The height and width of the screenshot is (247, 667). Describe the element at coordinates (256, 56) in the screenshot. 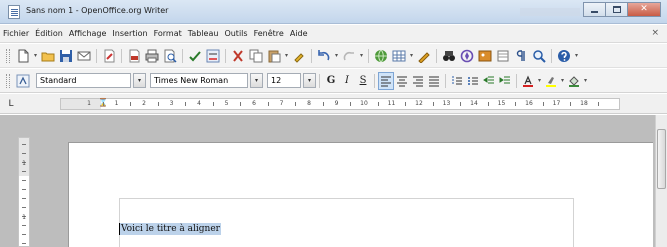

I see `copy-icon` at that location.